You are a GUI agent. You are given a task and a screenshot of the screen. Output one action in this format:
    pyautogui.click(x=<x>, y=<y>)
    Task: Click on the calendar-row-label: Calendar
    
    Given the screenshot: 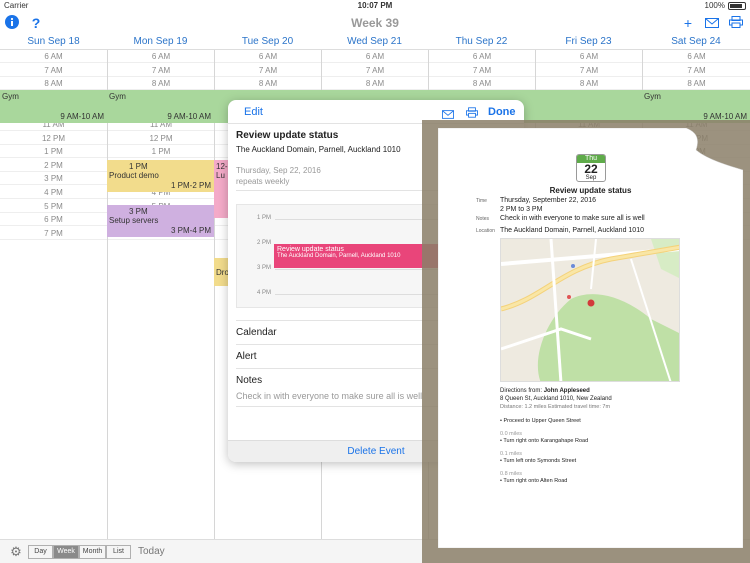 What is the action you would take?
    pyautogui.click(x=256, y=332)
    